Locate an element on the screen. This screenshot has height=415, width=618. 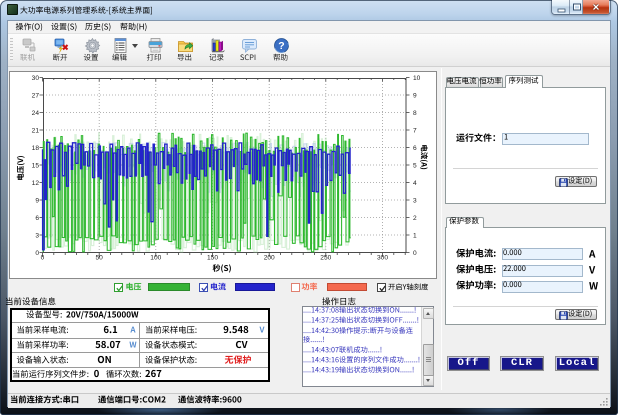
svg-text: 200 is located at coordinates (268, 257).